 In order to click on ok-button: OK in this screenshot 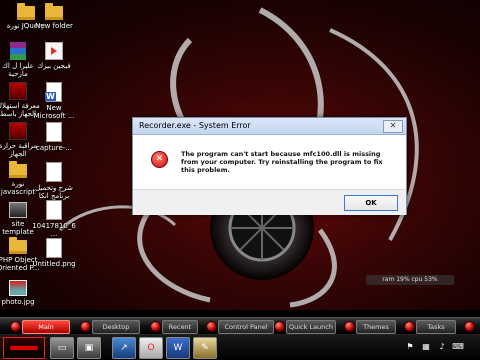, I will do `click(371, 203)`.